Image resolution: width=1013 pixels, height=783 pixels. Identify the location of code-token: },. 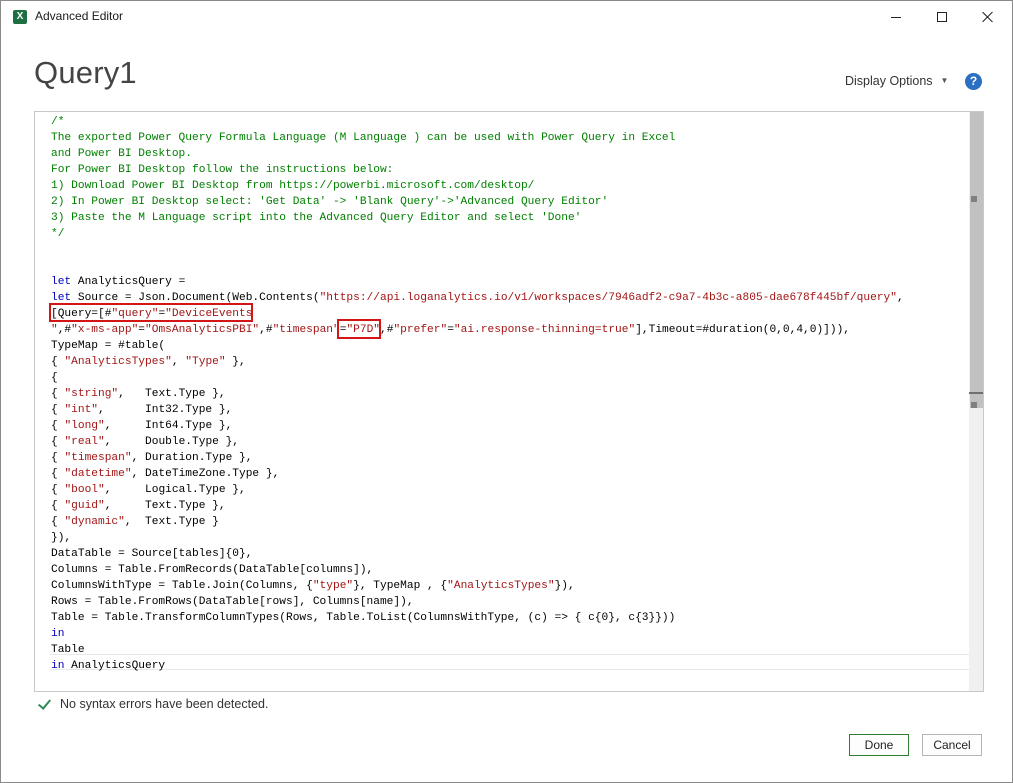
(235, 362).